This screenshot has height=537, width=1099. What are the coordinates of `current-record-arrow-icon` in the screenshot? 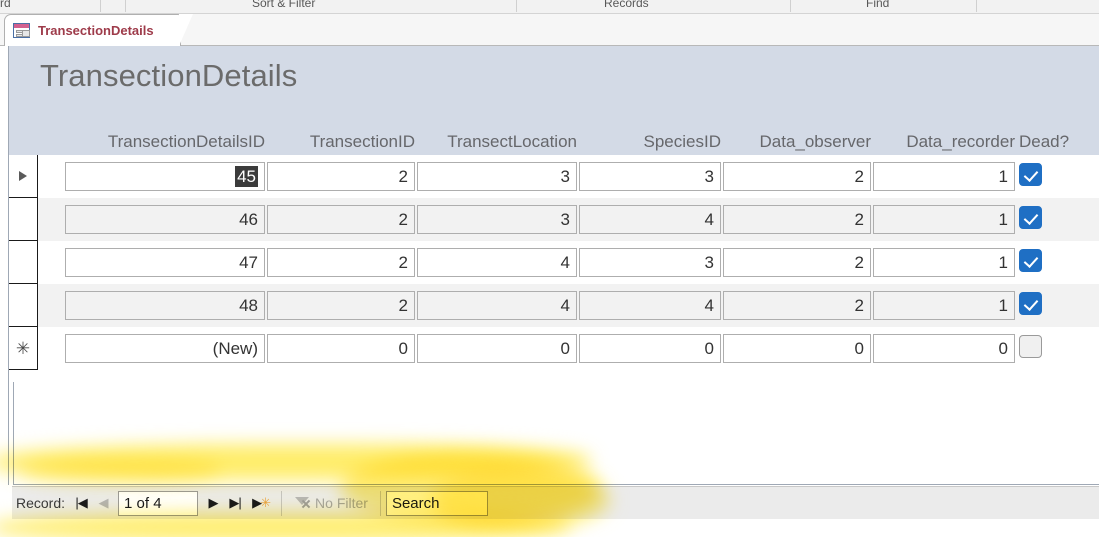 It's located at (23, 176).